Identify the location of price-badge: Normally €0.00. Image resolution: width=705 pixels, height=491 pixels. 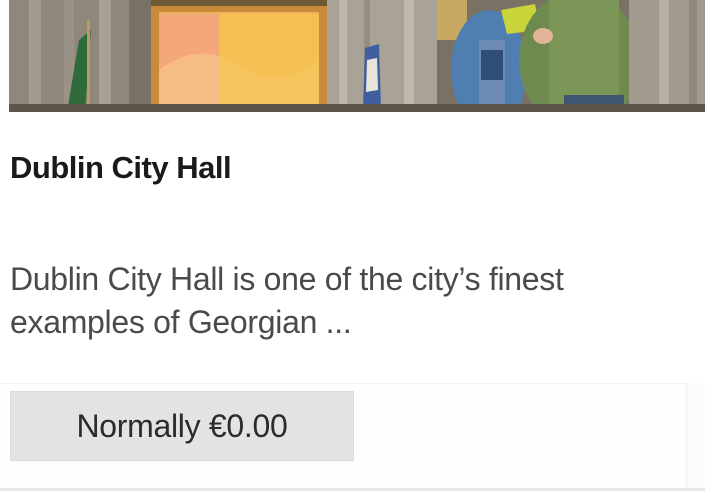
(182, 426).